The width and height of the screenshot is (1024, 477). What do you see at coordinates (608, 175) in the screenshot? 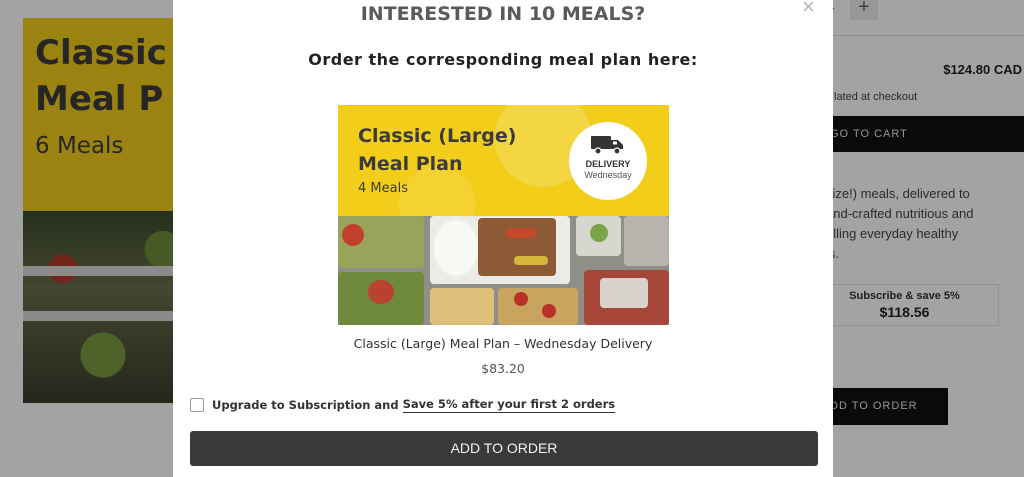
I see `delivery-badge-day: Wednesday` at bounding box center [608, 175].